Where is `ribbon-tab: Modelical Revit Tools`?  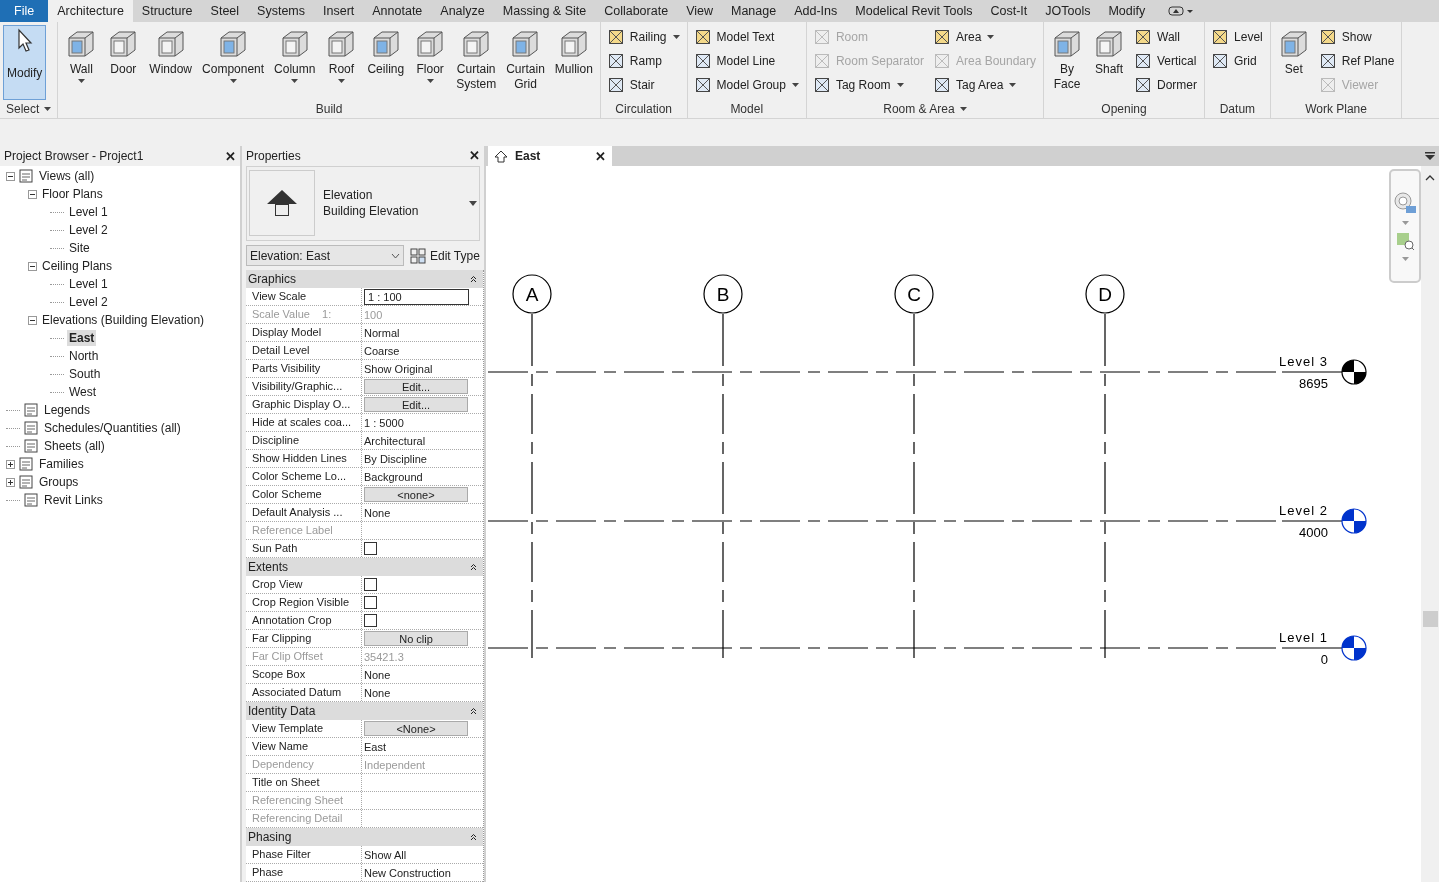
ribbon-tab: Modelical Revit Tools is located at coordinates (914, 11).